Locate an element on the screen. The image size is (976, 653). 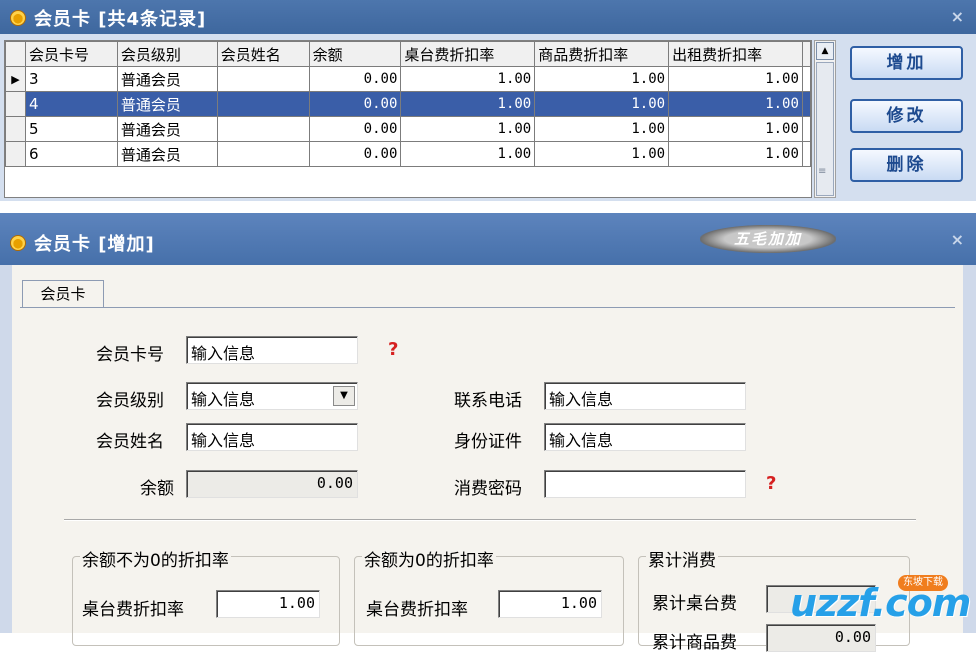
column-header-table-rate: 桌台费折扣率 is located at coordinates (468, 54).